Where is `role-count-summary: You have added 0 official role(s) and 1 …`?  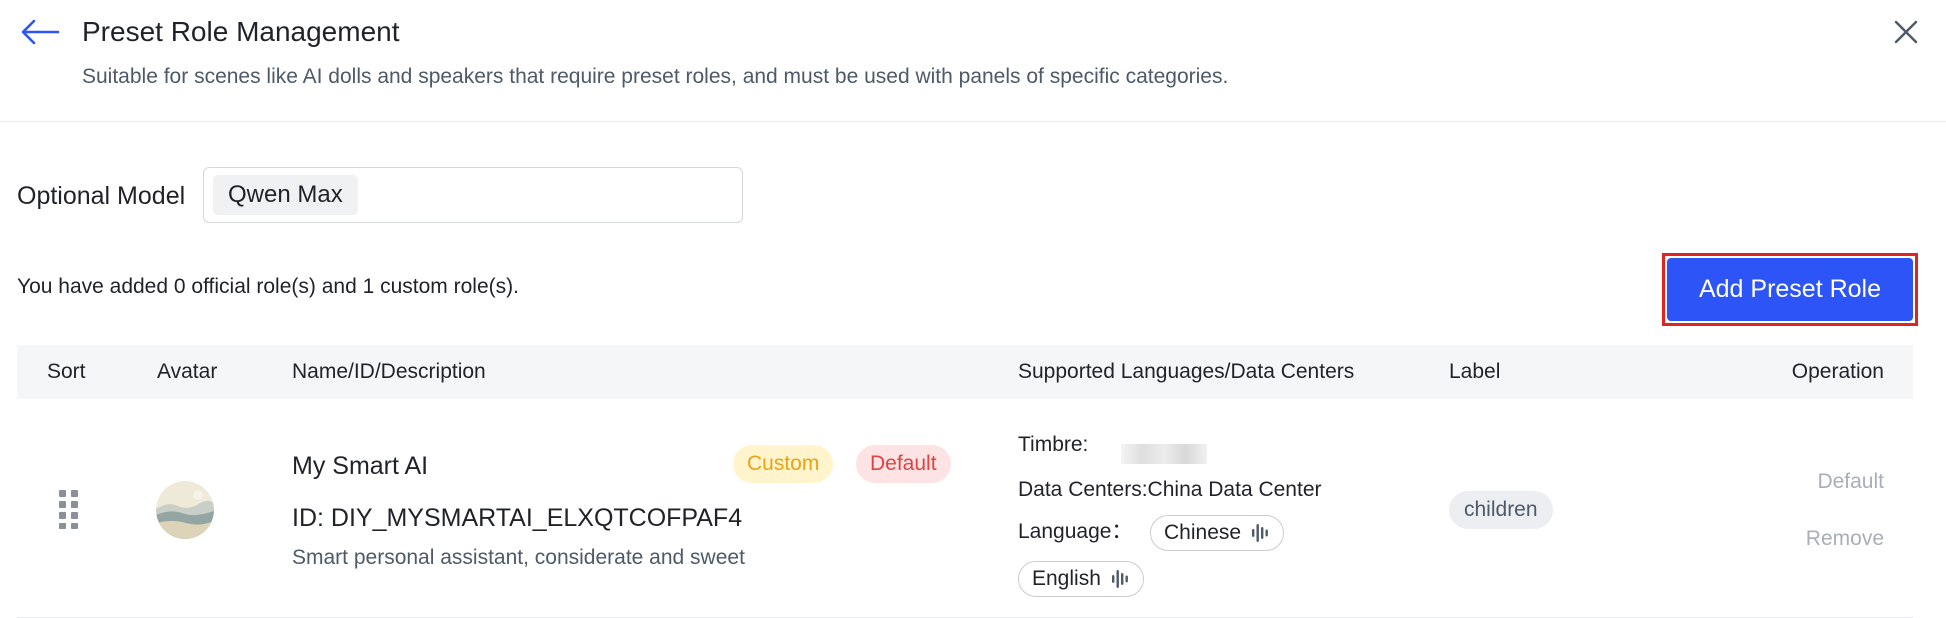 role-count-summary: You have added 0 official role(s) and 1 … is located at coordinates (268, 286).